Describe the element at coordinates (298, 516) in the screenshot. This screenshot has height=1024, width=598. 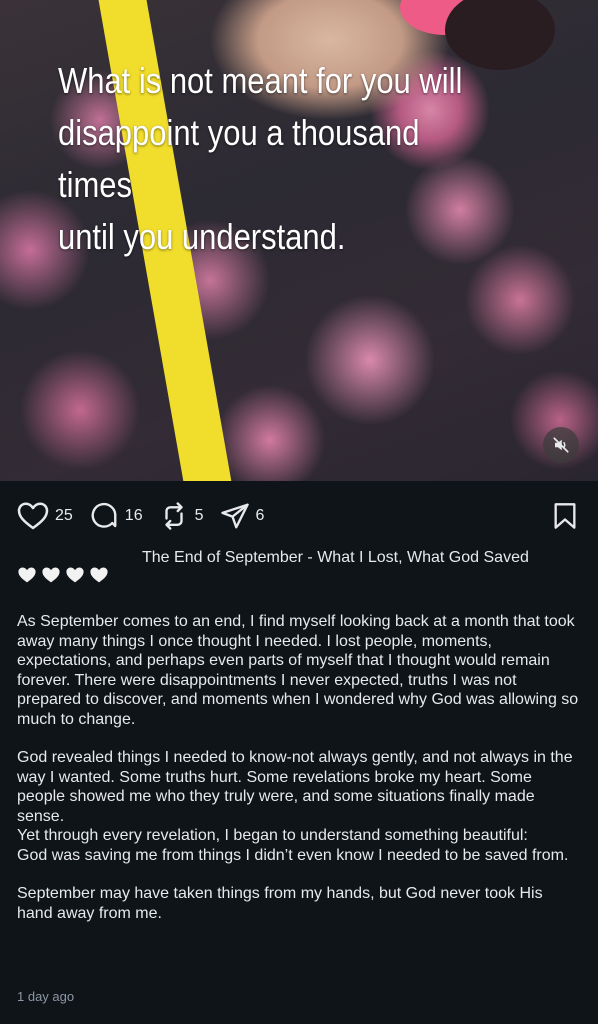
I see `action-bar: 25 16 5 6` at that location.